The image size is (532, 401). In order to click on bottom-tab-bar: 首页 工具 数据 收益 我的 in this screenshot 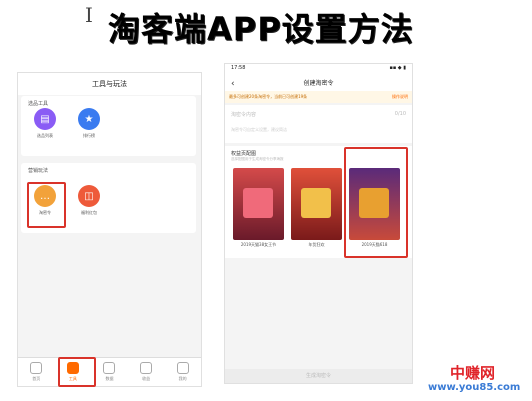, I will do `click(109, 371)`.